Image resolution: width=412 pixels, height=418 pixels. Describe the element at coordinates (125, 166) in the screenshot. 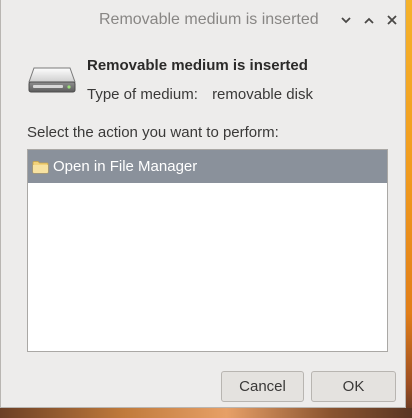

I see `list-item-label: Open in File Manager` at that location.